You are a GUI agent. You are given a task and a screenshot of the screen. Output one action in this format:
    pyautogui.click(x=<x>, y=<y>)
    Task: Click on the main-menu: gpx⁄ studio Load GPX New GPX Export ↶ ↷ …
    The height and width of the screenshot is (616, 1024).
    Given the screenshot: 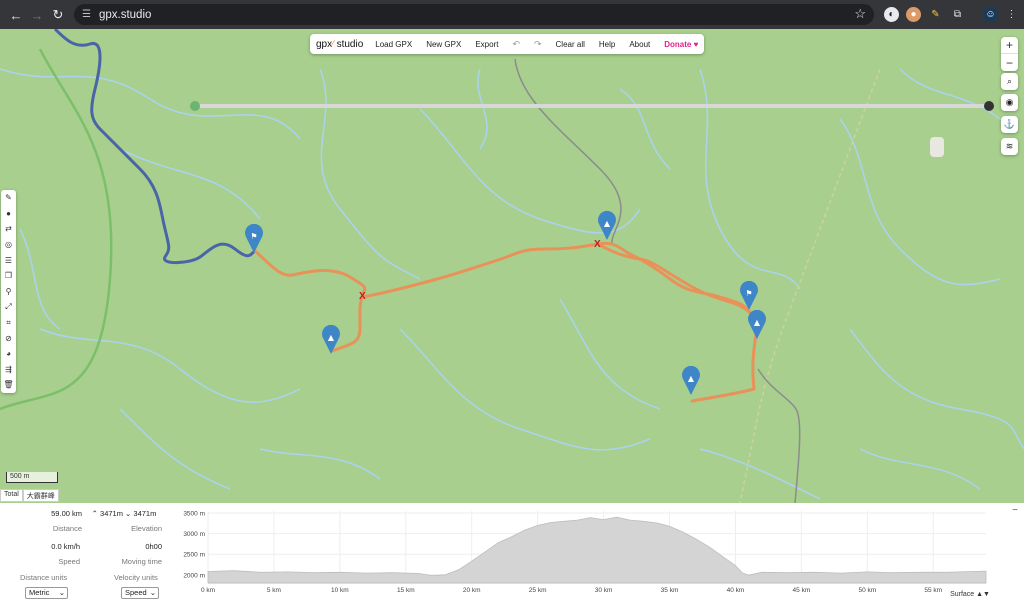 What is the action you would take?
    pyautogui.click(x=507, y=44)
    